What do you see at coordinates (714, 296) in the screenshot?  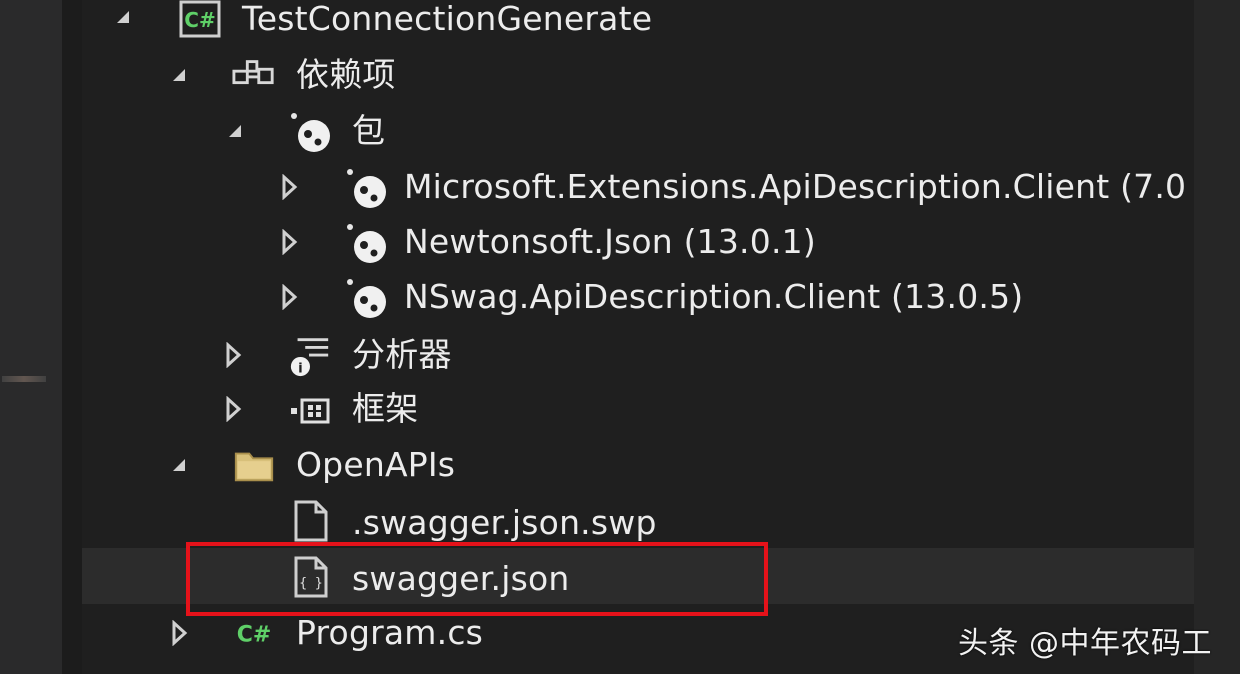 I see `package-label: NSwag.ApiDescription.Client (13.0.5)` at bounding box center [714, 296].